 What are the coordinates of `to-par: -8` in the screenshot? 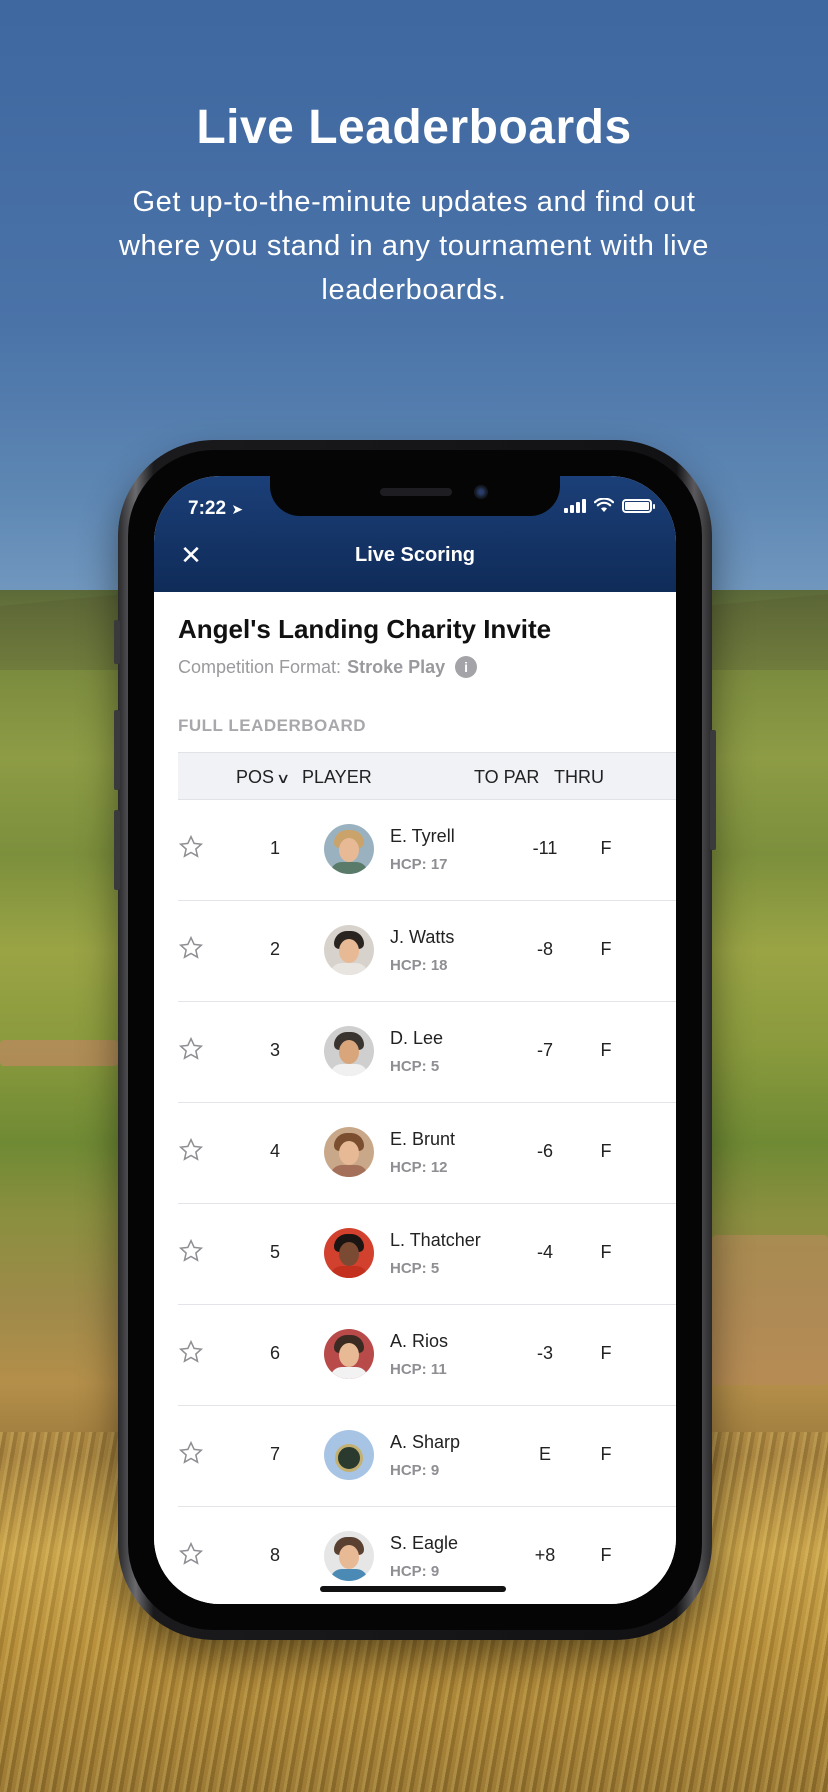 It's located at (544, 949).